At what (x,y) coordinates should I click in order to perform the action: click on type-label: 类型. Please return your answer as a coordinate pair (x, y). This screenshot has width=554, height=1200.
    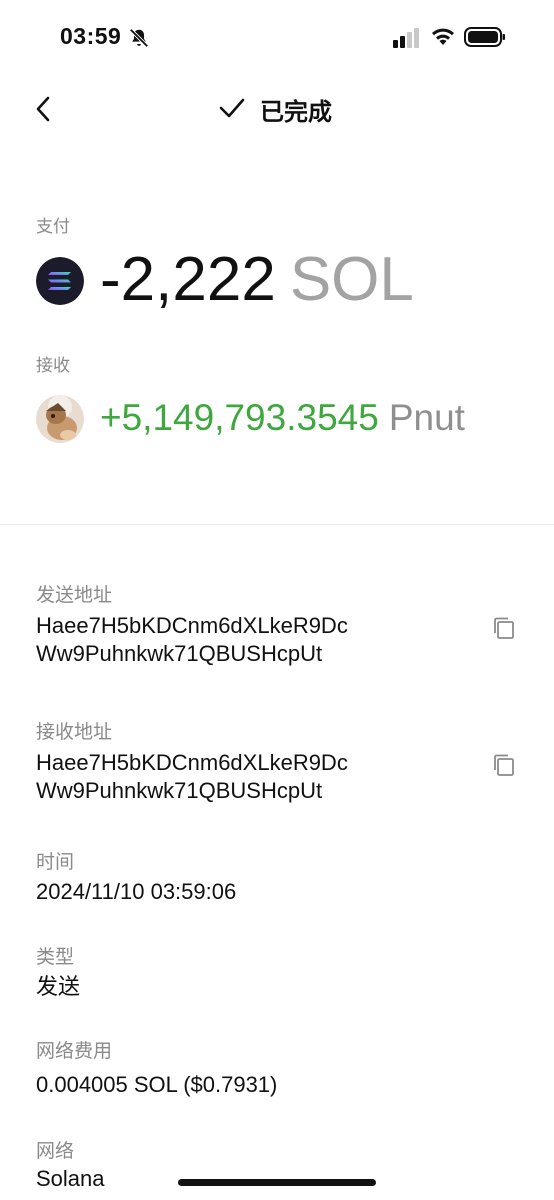
    Looking at the image, I should click on (55, 957).